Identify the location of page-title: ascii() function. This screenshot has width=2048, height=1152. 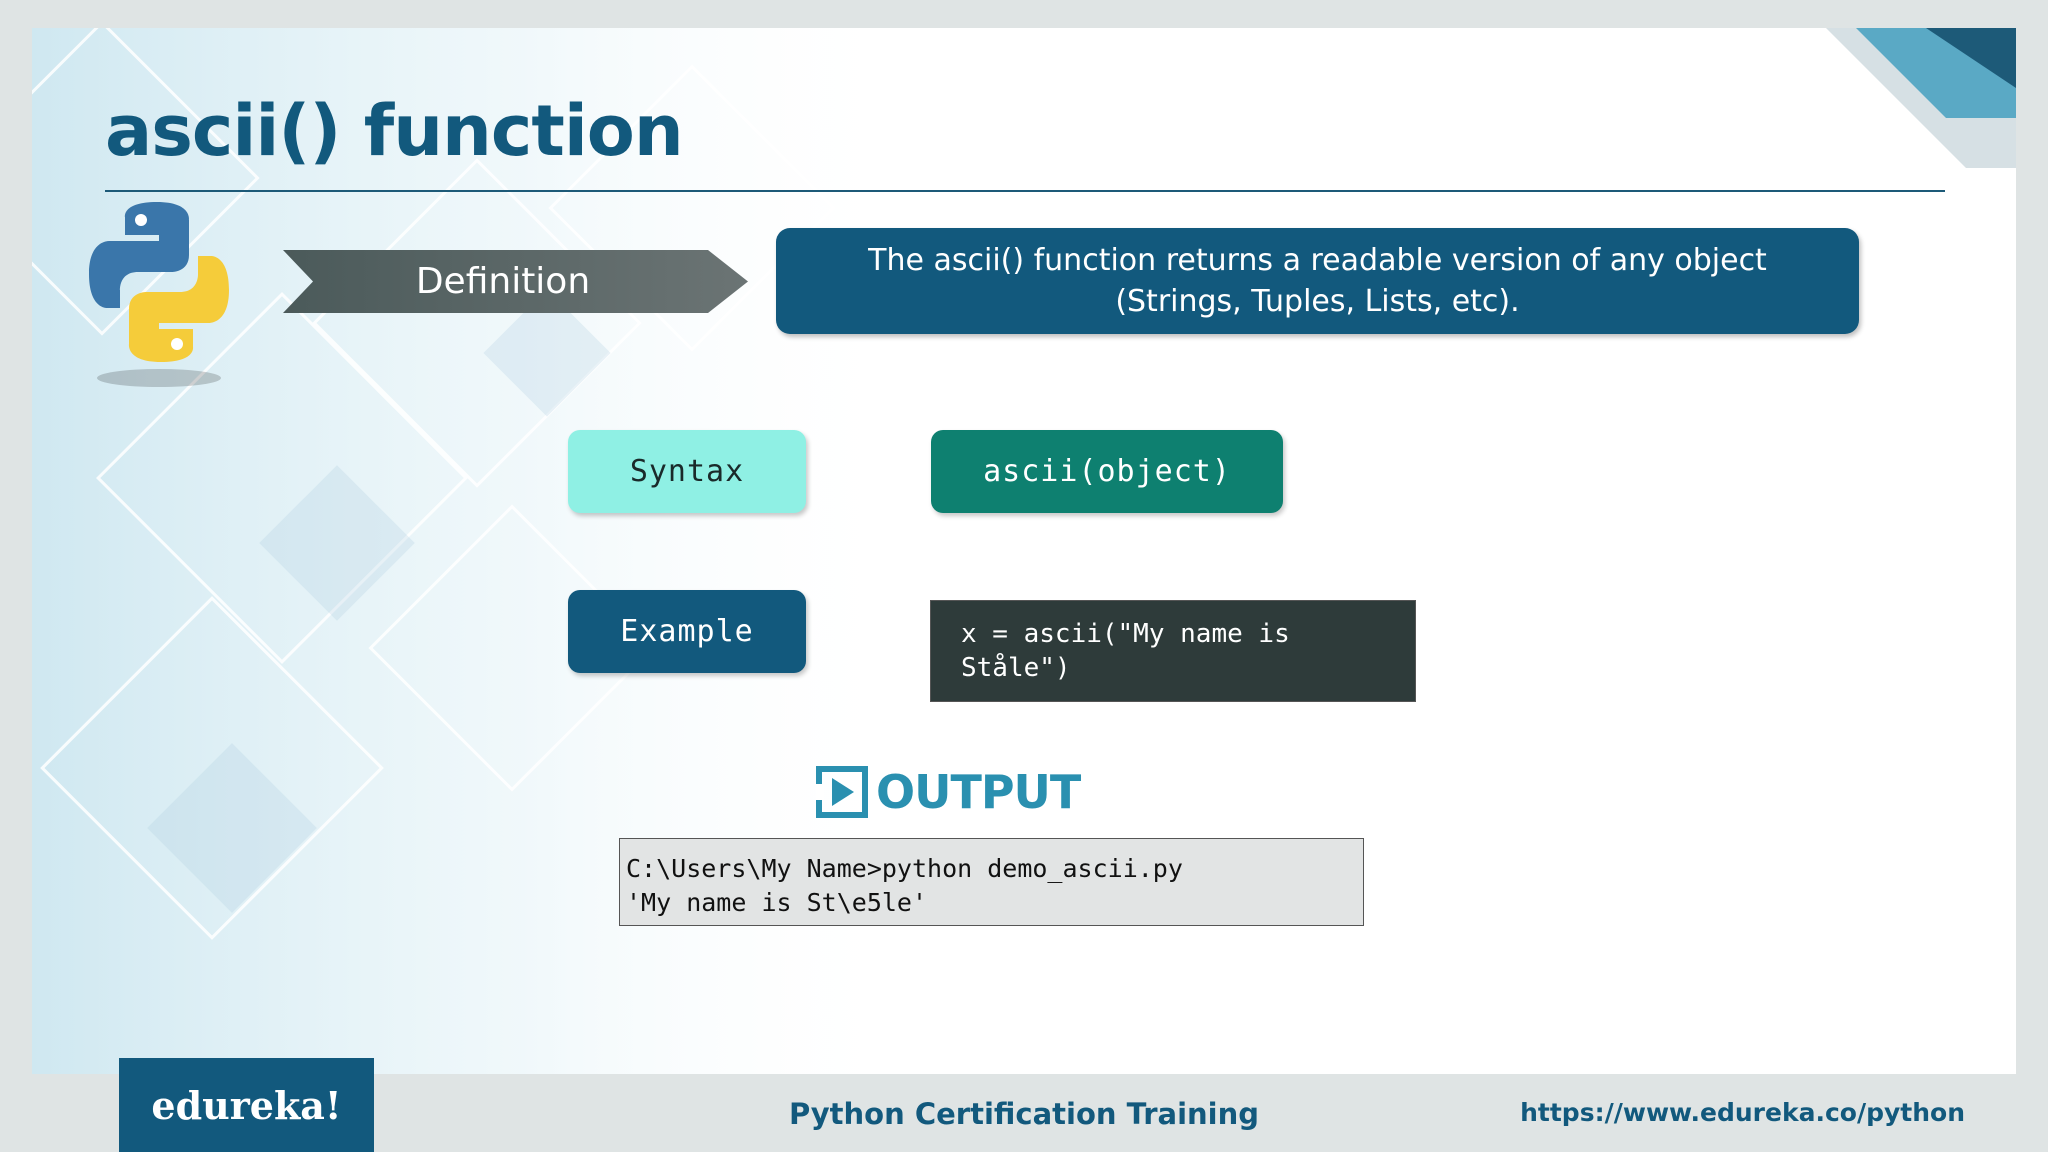
(394, 131).